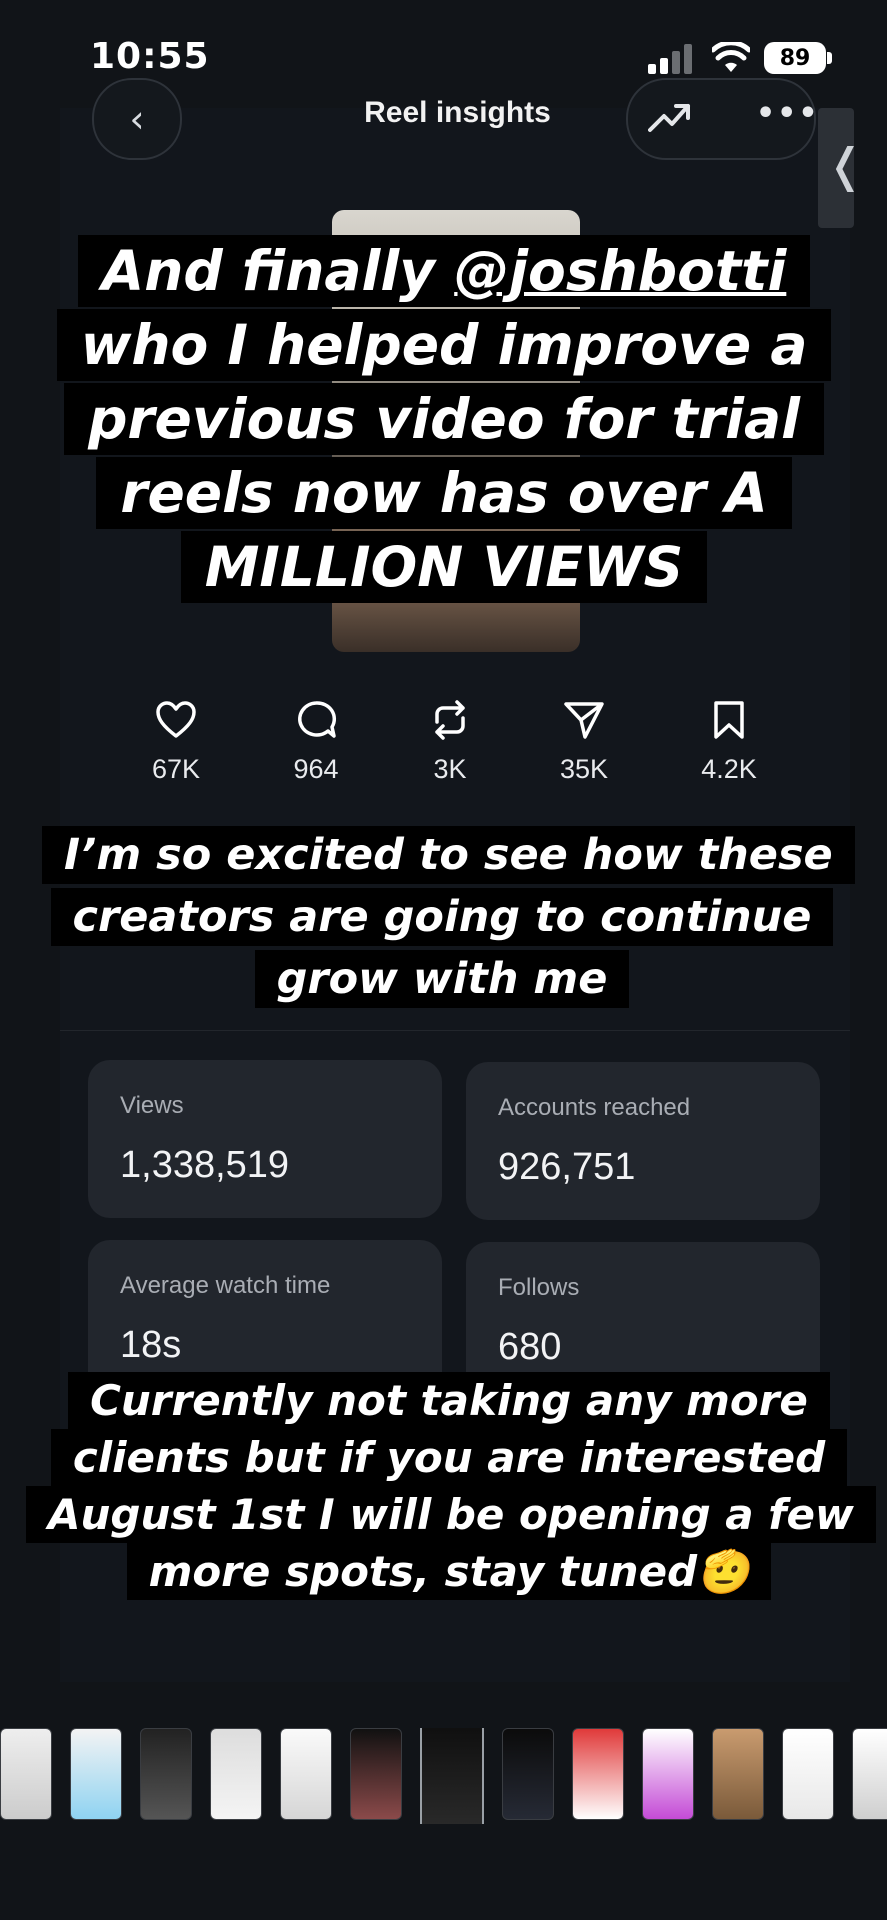 The image size is (887, 1920). Describe the element at coordinates (729, 720) in the screenshot. I see `bookmark-icon` at that location.